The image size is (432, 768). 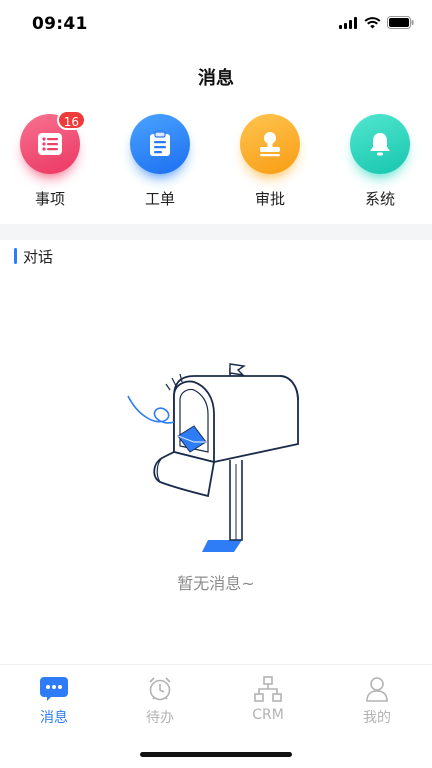 What do you see at coordinates (216, 232) in the screenshot?
I see `section-divider` at bounding box center [216, 232].